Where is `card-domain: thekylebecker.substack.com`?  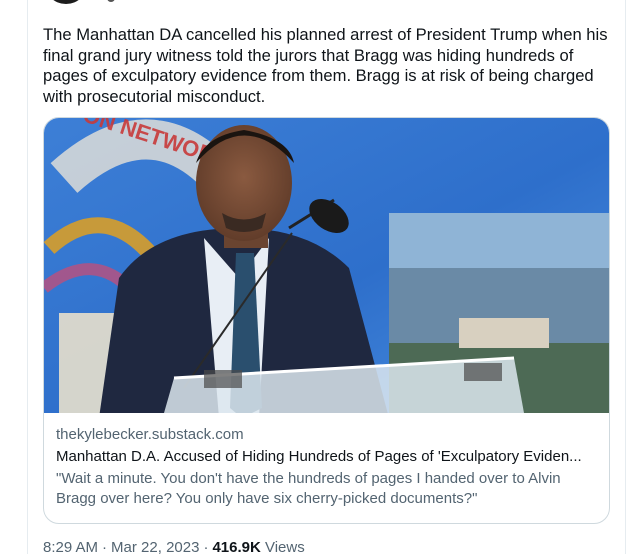 card-domain: thekylebecker.substack.com is located at coordinates (328, 435).